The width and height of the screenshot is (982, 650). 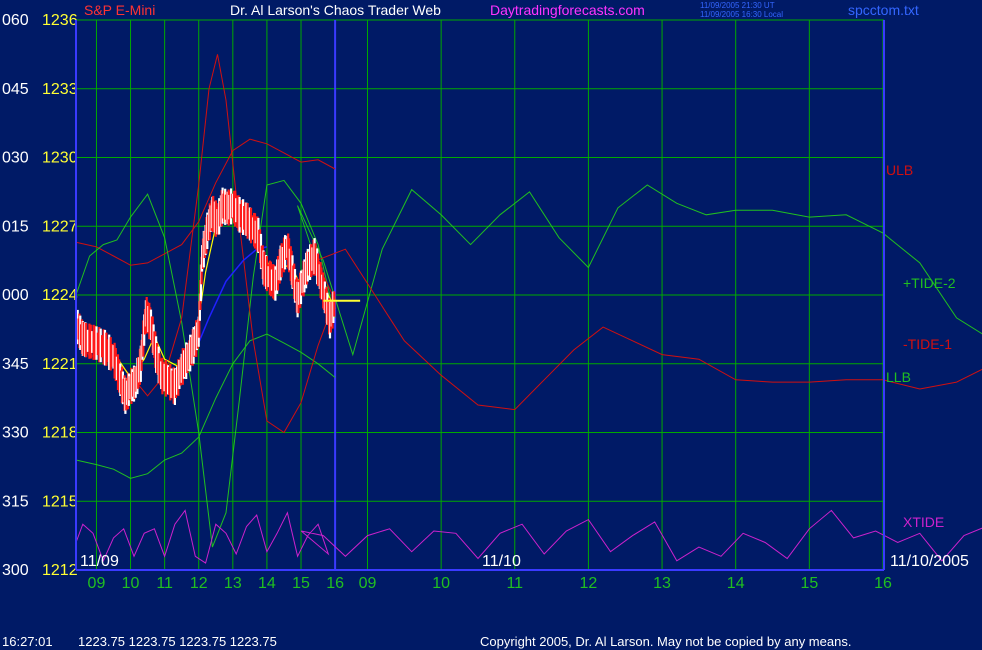 What do you see at coordinates (60, 20) in the screenshot?
I see `y-price-tick-label: 1236` at bounding box center [60, 20].